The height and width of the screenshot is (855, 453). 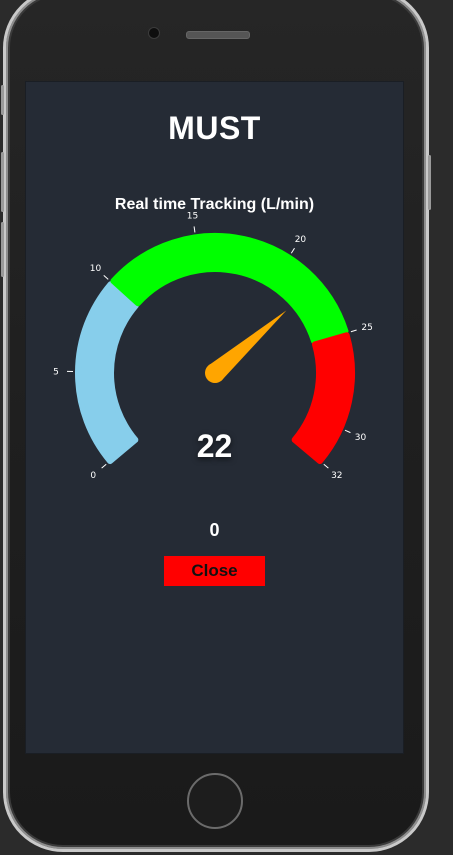 I want to click on volume-down-button, so click(x=2, y=249).